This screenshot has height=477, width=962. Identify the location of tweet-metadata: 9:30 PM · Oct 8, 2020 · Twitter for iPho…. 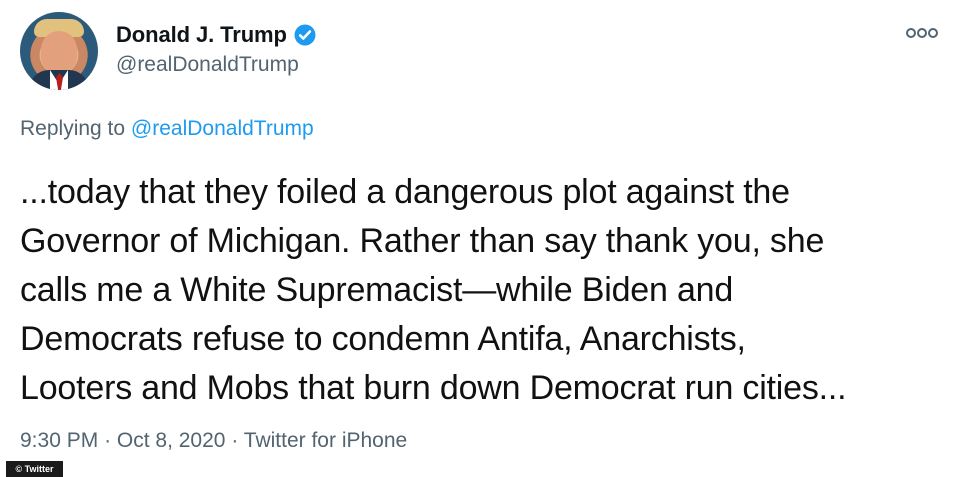
(213, 441).